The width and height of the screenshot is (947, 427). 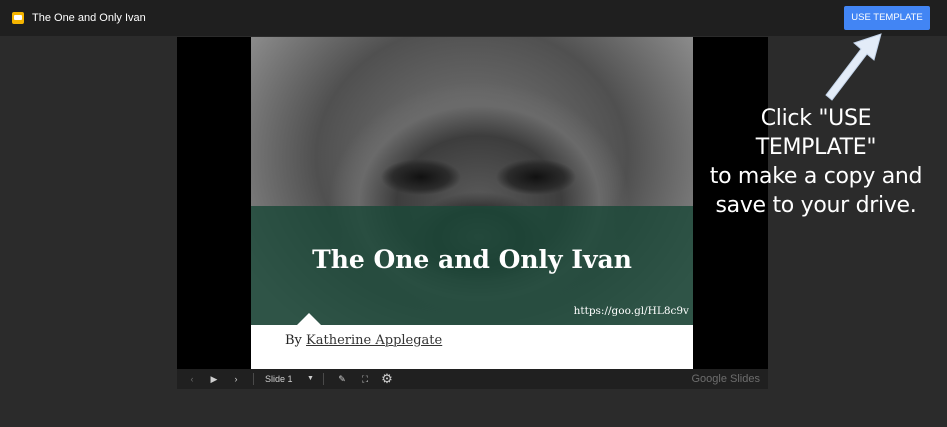 I want to click on slide-select: Slide 1 ▼, so click(x=290, y=379).